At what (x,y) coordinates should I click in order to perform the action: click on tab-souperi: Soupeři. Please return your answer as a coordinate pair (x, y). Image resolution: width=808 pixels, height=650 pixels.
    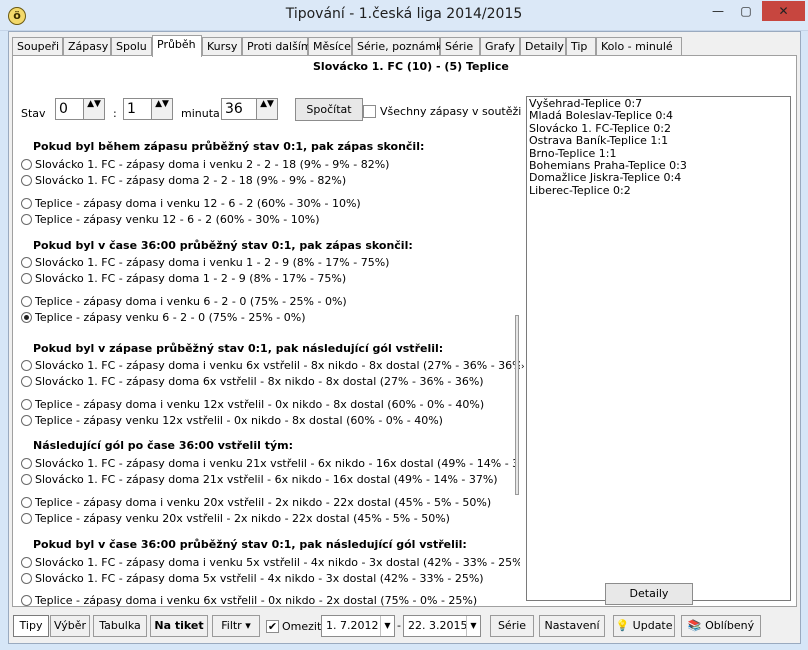
    Looking at the image, I should click on (37, 46).